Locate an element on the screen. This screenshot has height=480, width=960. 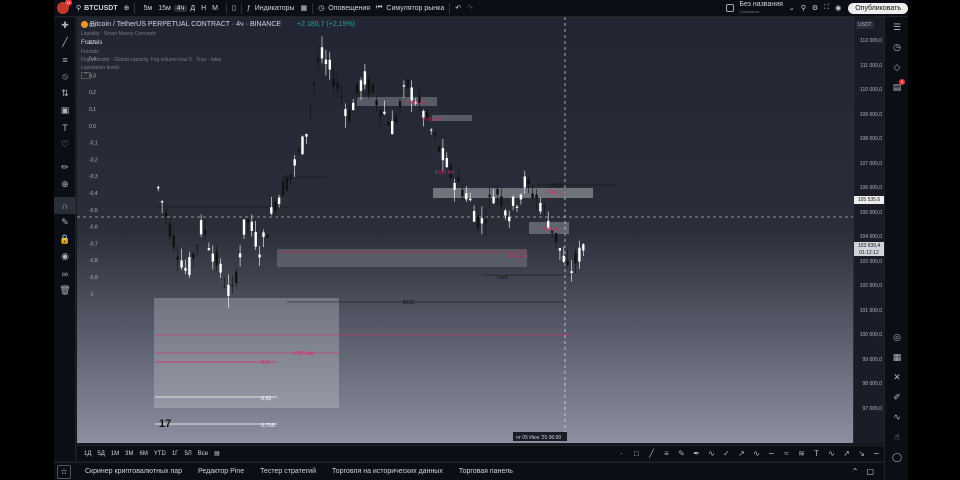
redo-button: ↷ is located at coordinates (470, 8).